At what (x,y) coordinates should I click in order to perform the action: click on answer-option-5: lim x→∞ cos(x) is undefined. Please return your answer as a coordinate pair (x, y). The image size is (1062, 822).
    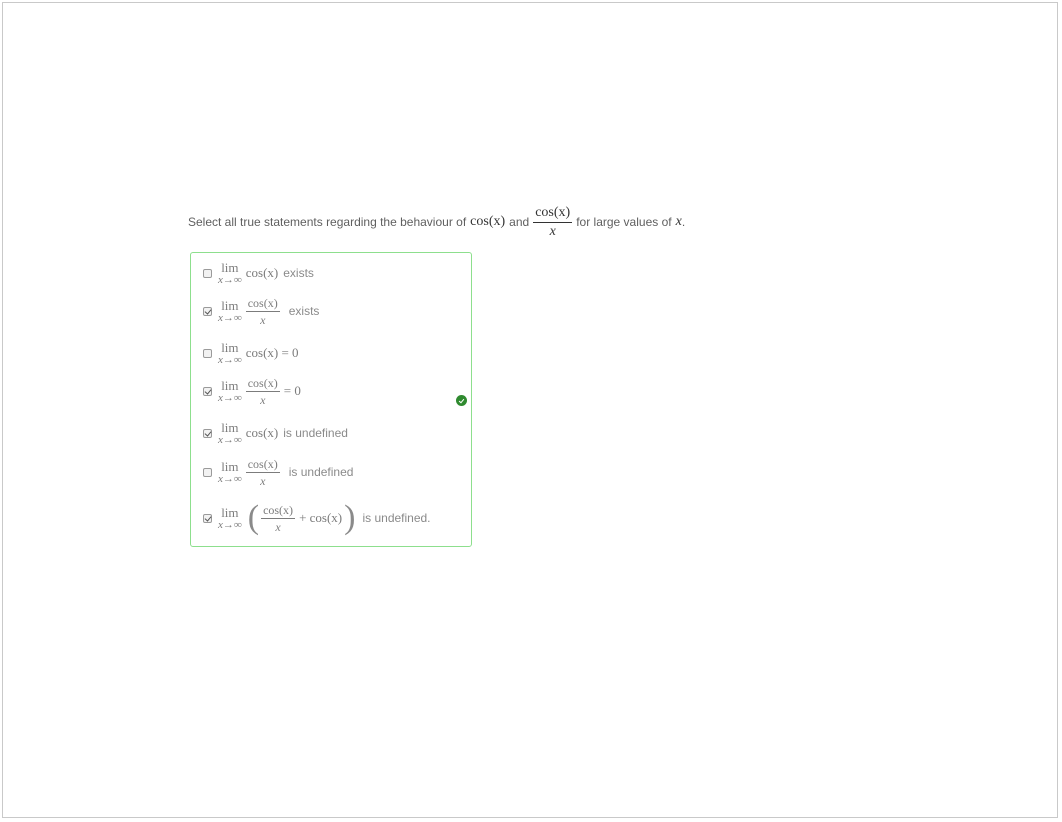
    Looking at the image, I should click on (269, 433).